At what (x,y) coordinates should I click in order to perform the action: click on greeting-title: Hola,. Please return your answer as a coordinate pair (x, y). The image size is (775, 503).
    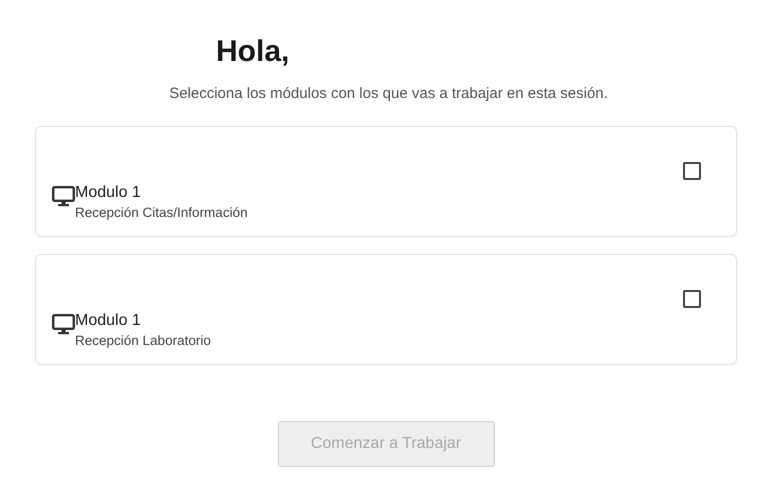
    Looking at the image, I should click on (253, 52).